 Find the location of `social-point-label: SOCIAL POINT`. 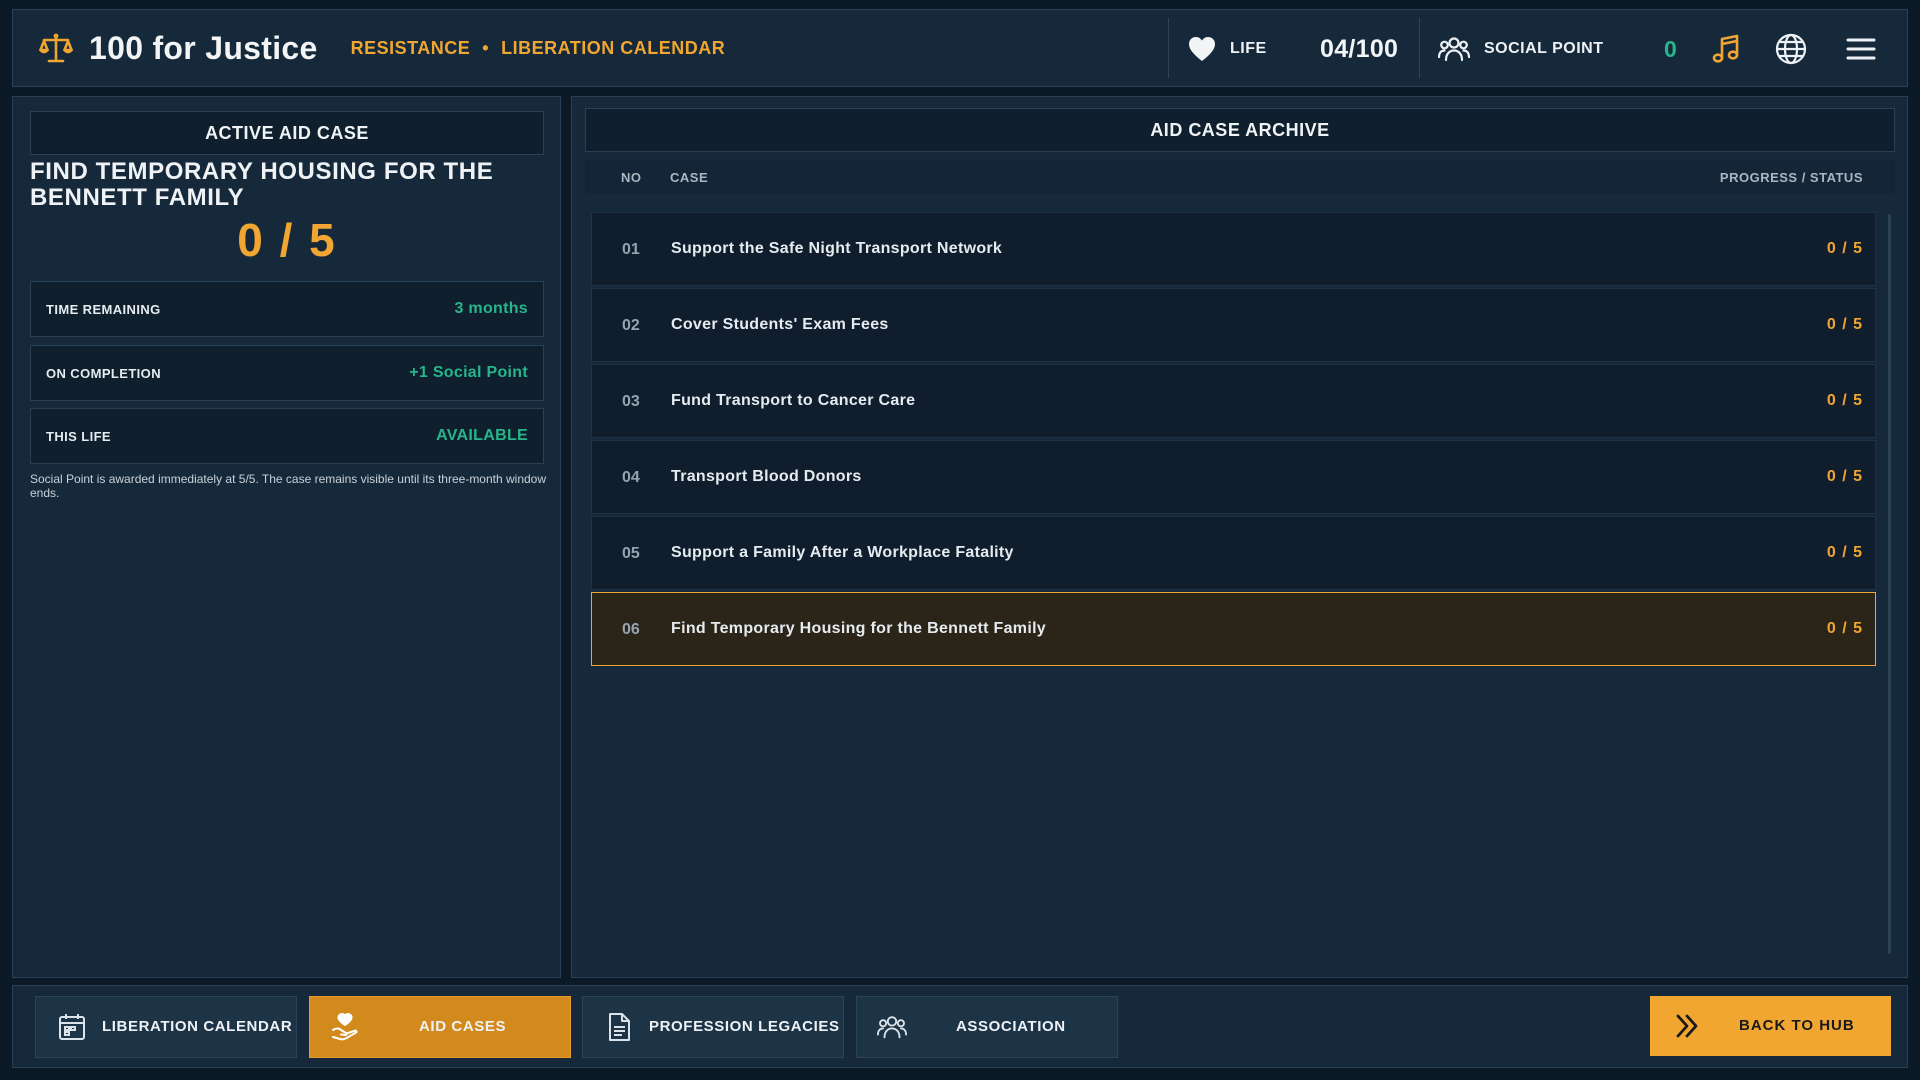

social-point-label: SOCIAL POINT is located at coordinates (1544, 48).